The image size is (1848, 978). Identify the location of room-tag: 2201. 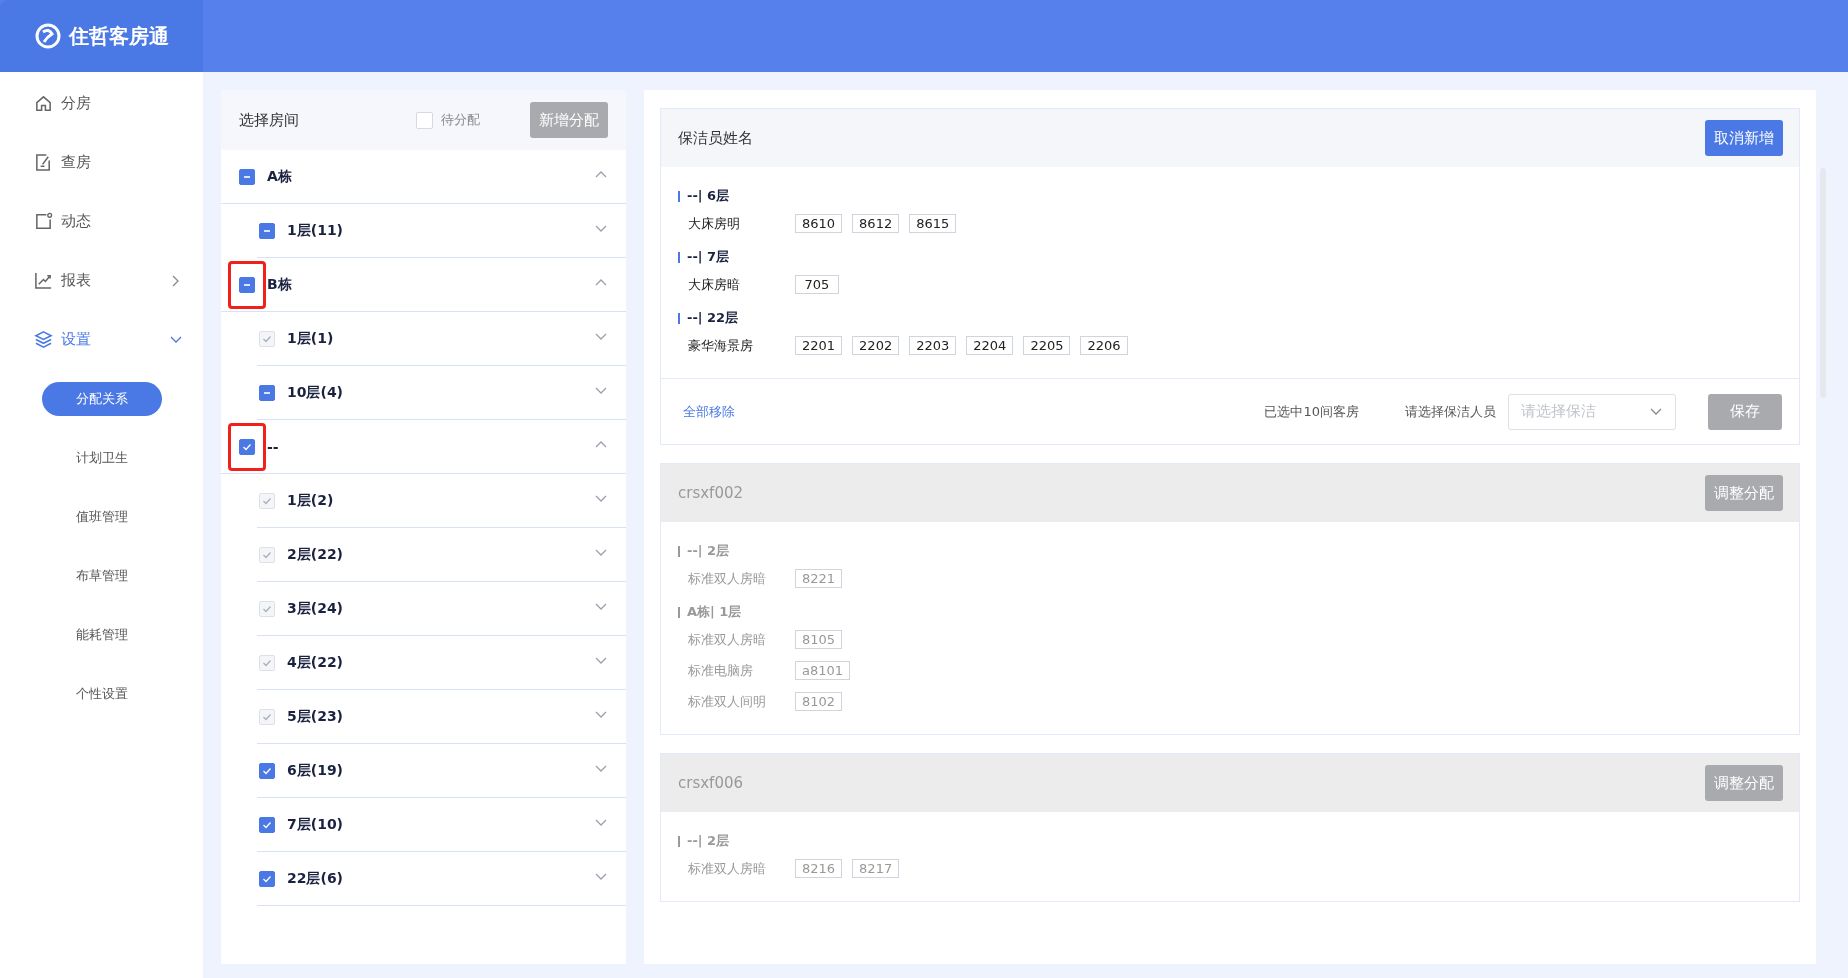
(819, 345).